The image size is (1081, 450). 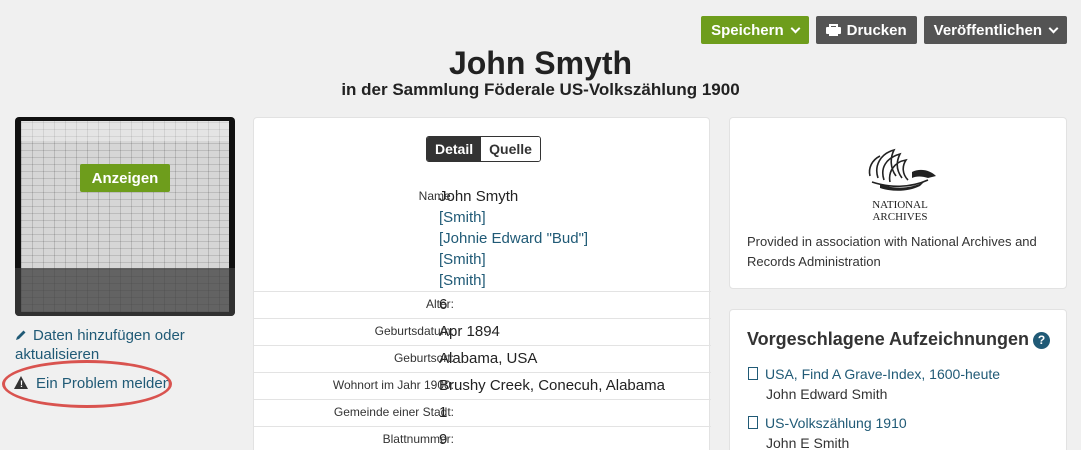 I want to click on suggested-records-title: Vorgeschlagene Aufzeichnungen, so click(x=888, y=339).